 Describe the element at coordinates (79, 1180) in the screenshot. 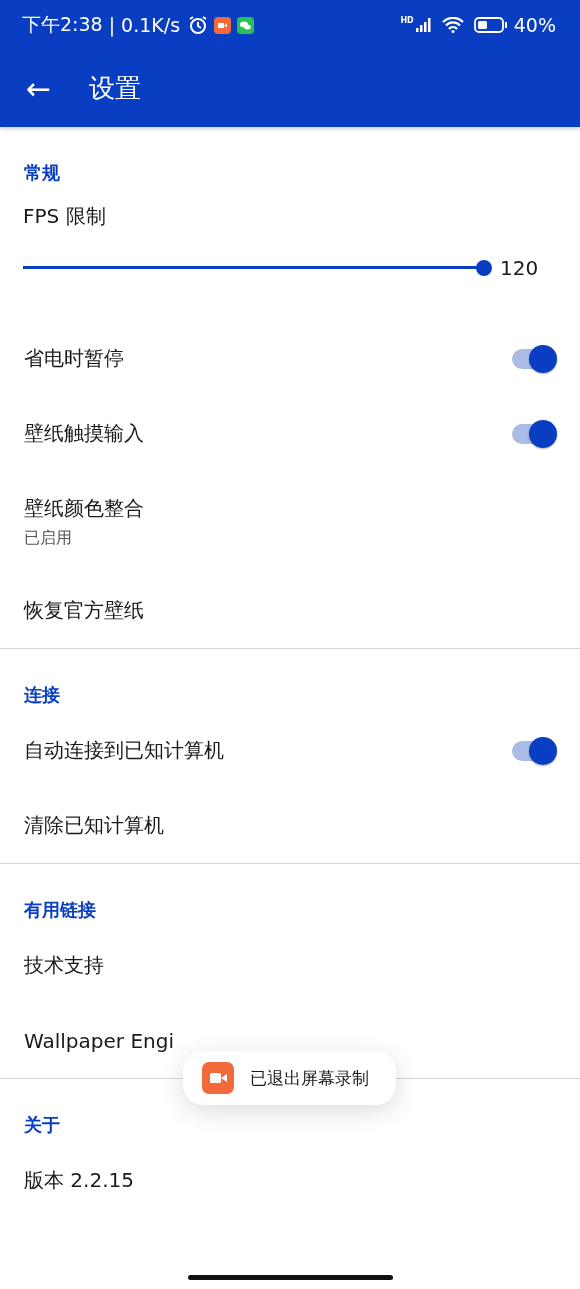

I see `setting-item: 版本 2.2.15` at that location.